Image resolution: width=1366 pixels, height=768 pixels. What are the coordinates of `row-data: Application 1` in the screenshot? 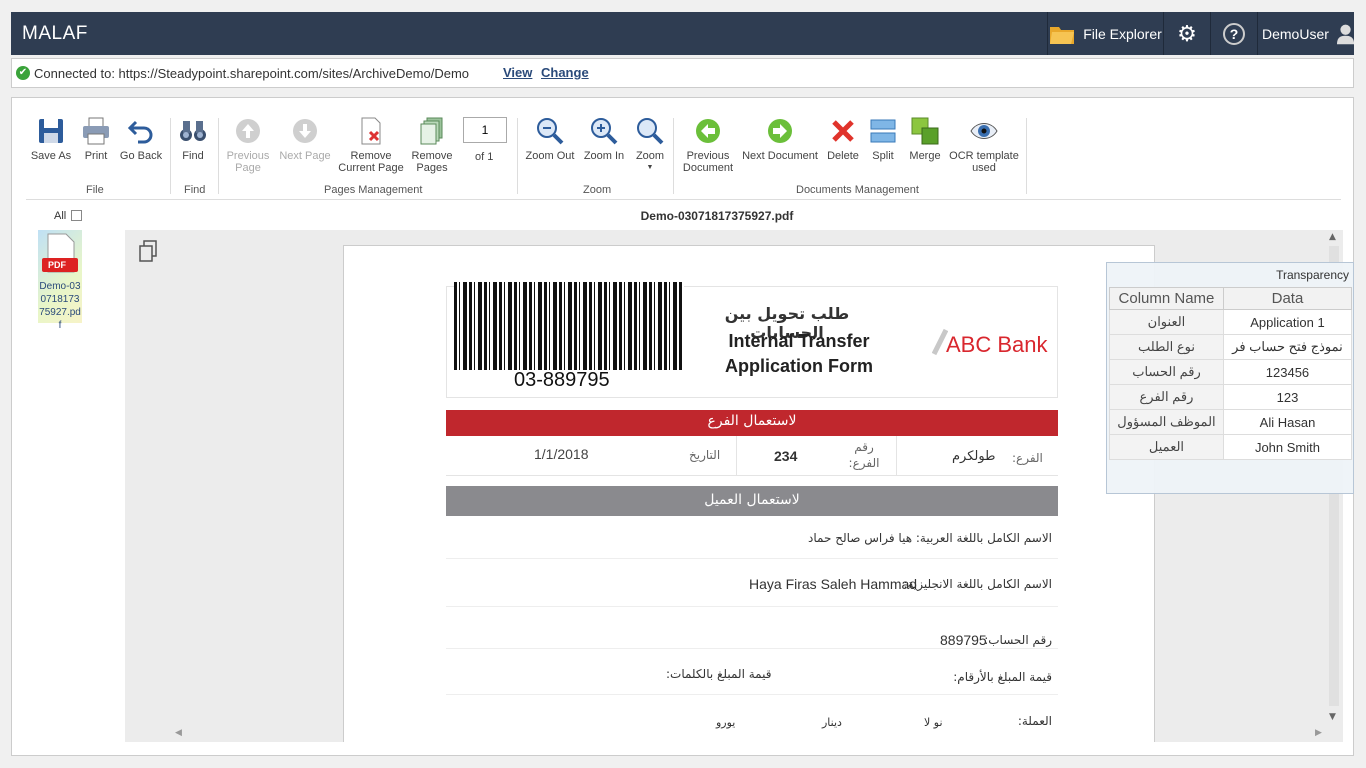 It's located at (1287, 322).